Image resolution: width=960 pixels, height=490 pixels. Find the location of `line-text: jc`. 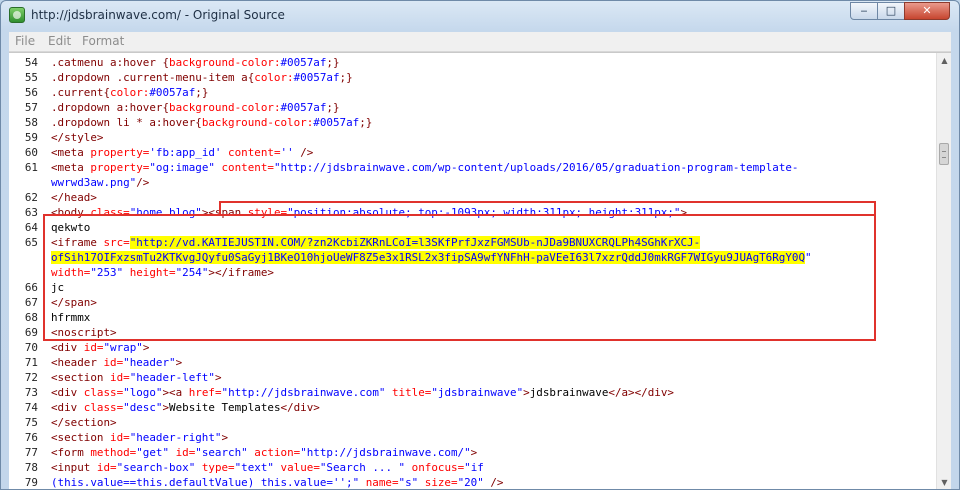

line-text: jc is located at coordinates (57, 287).